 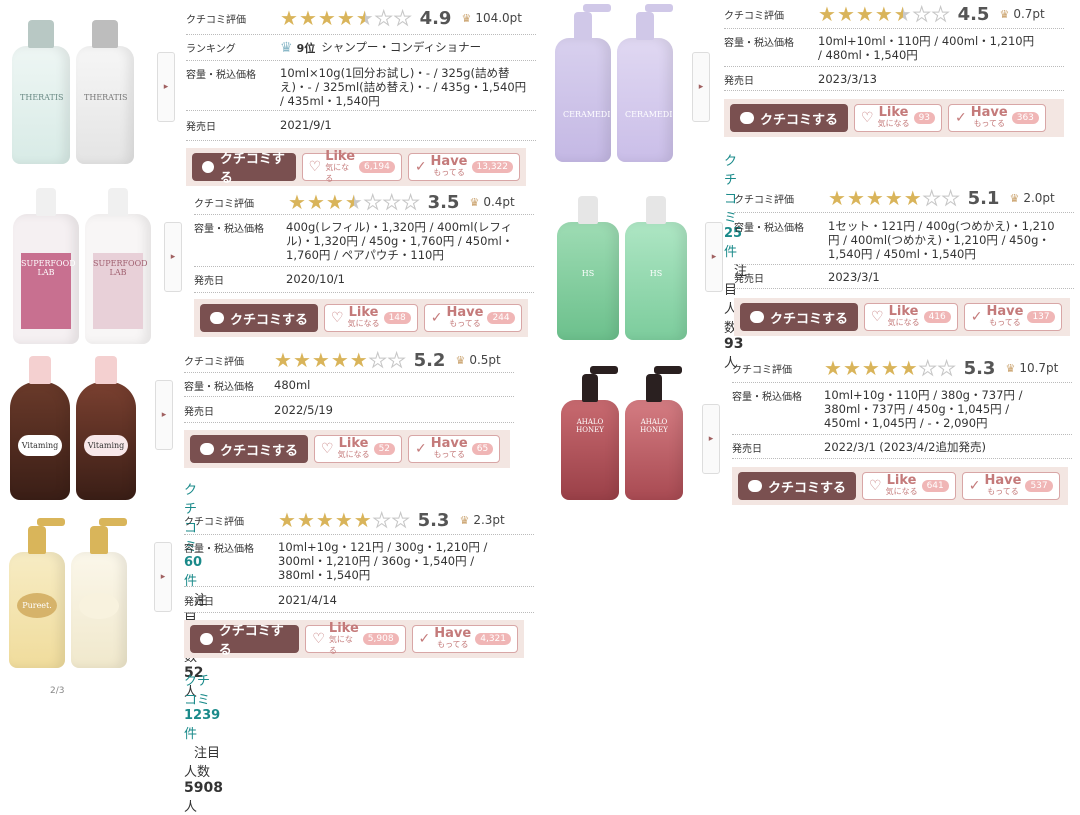 I want to click on rating-score: 3.5, so click(x=443, y=202).